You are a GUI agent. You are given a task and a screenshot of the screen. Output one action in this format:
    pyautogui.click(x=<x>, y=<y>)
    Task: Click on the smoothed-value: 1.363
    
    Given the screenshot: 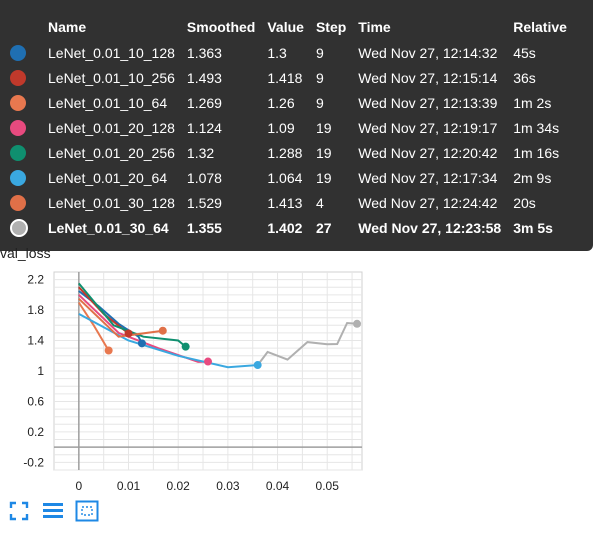 What is the action you would take?
    pyautogui.click(x=204, y=52)
    